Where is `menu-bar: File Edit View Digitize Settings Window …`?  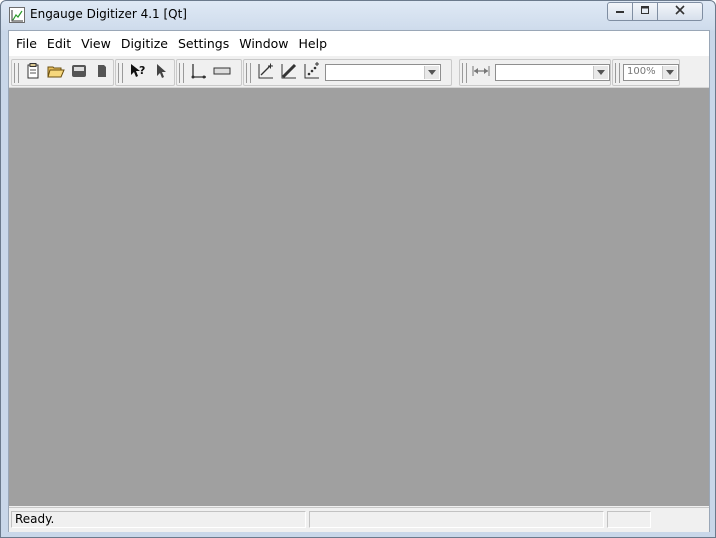 menu-bar: File Edit View Digitize Settings Window … is located at coordinates (359, 43).